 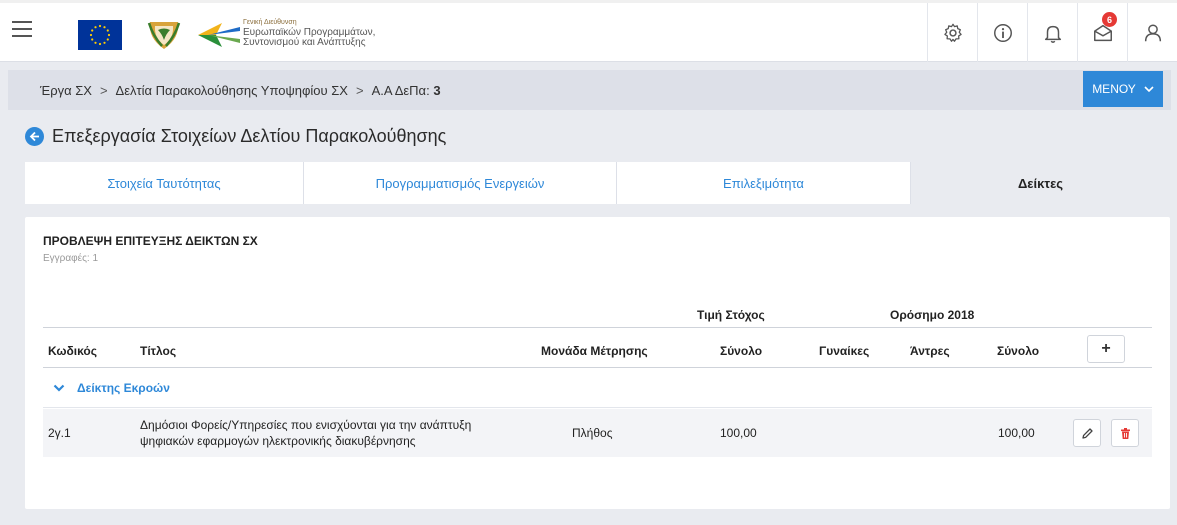 I want to click on trash-icon, so click(x=1125, y=433).